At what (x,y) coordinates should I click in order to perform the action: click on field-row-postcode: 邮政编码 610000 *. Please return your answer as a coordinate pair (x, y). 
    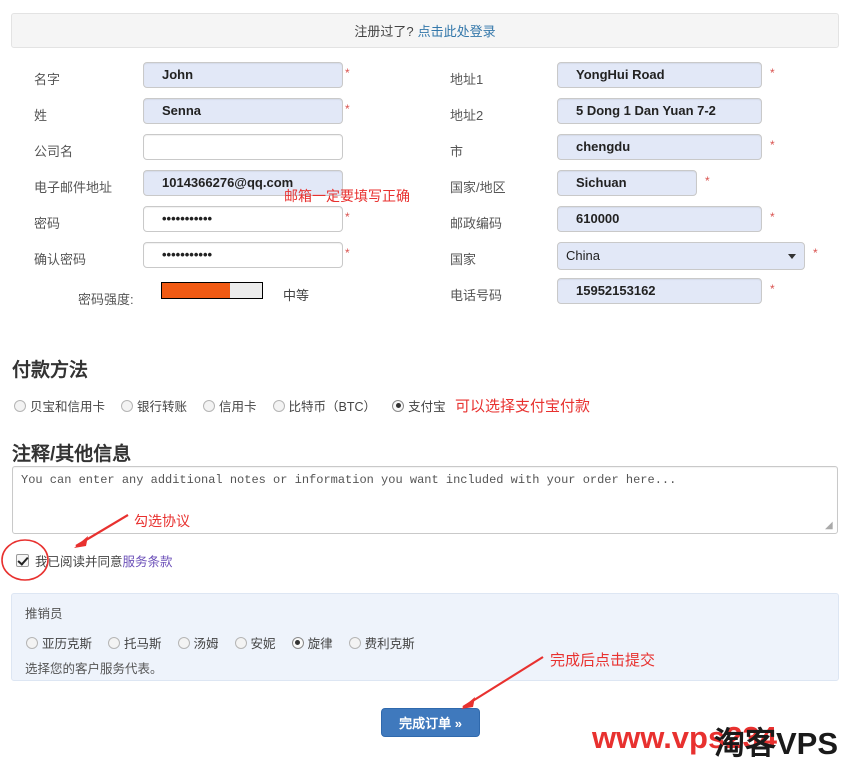
    Looking at the image, I should click on (645, 222).